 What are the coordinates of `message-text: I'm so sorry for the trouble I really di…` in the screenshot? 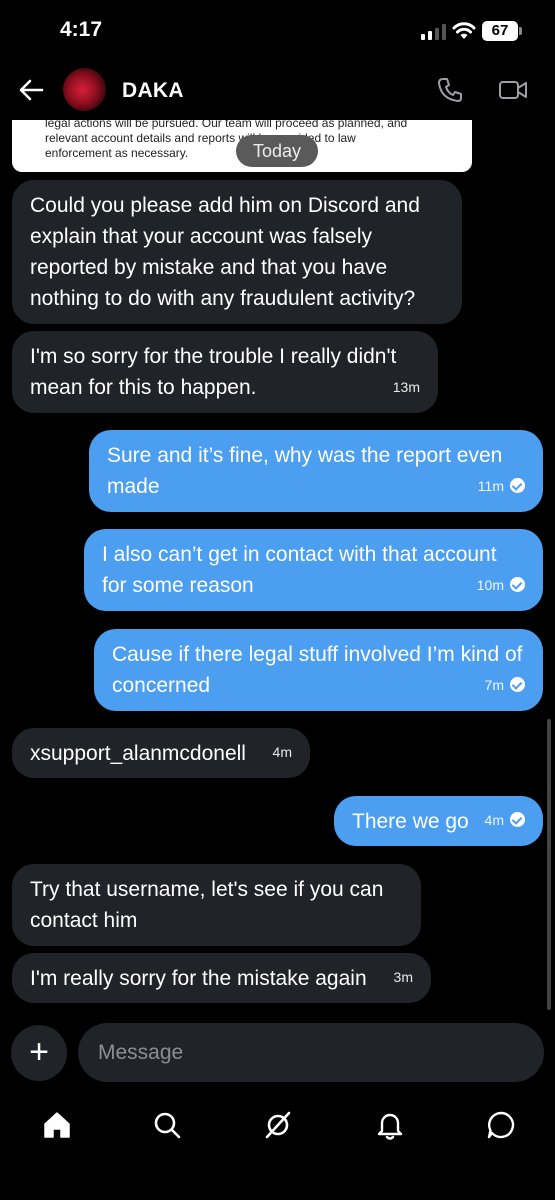 It's located at (213, 372).